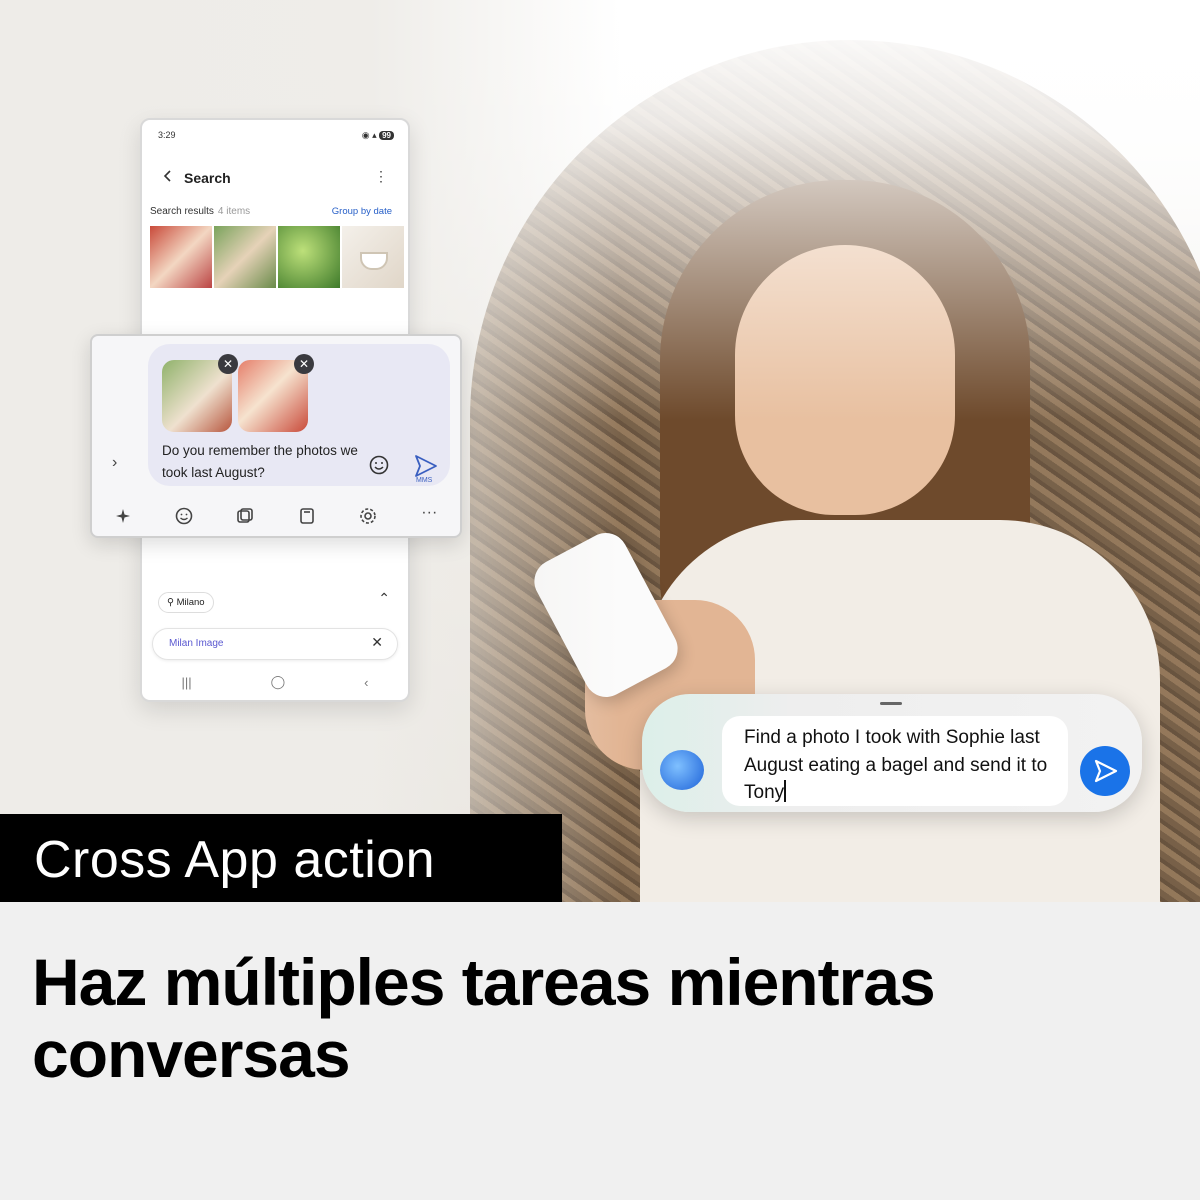 The image size is (1200, 1200). I want to click on send-type-label: MMS, so click(424, 480).